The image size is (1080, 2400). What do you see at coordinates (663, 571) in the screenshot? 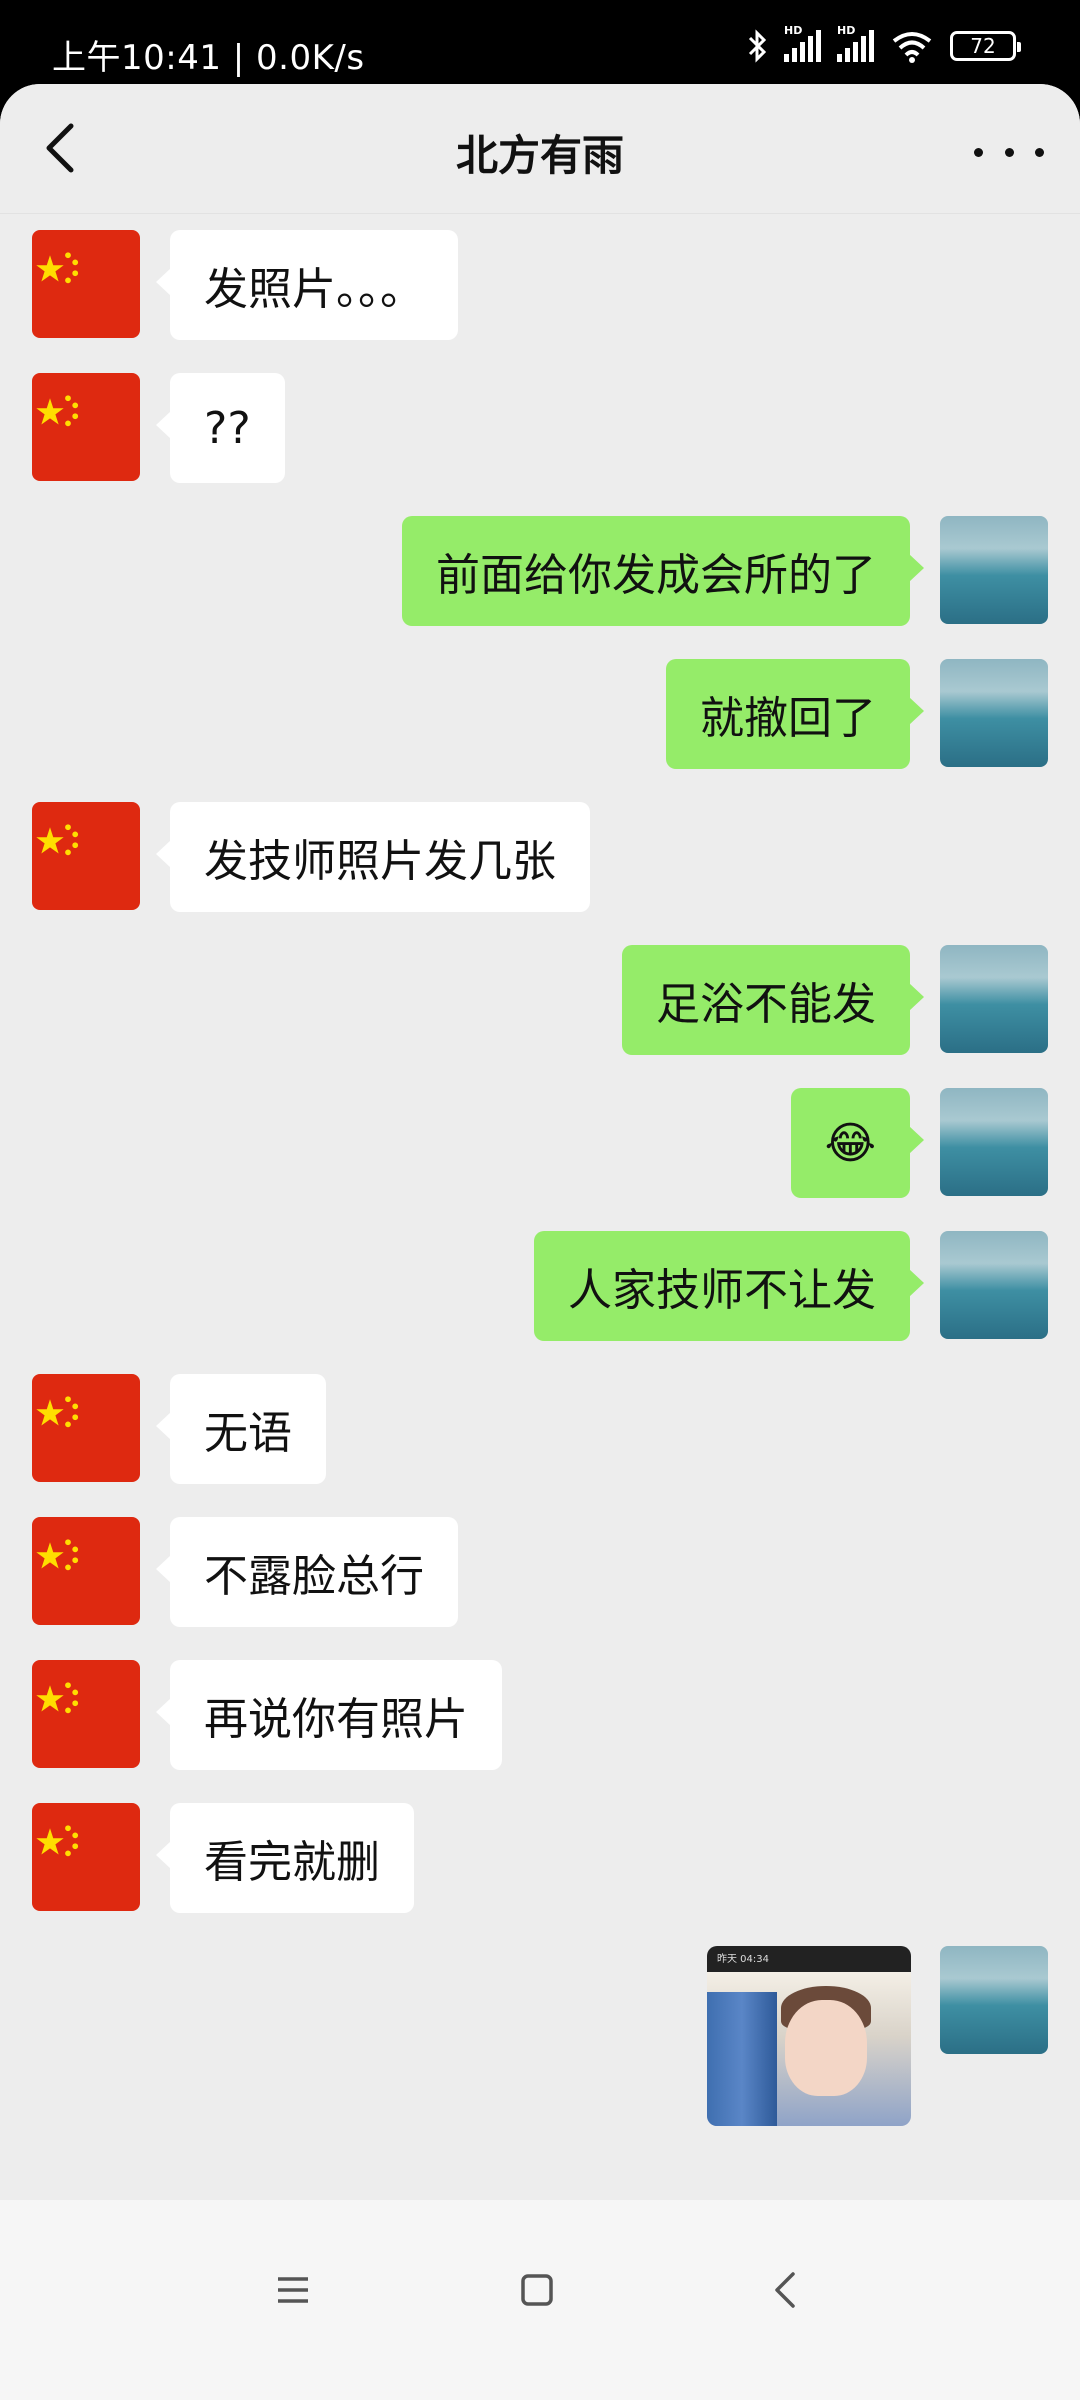
I see `message-bubble: 前面给你发成会所的了` at bounding box center [663, 571].